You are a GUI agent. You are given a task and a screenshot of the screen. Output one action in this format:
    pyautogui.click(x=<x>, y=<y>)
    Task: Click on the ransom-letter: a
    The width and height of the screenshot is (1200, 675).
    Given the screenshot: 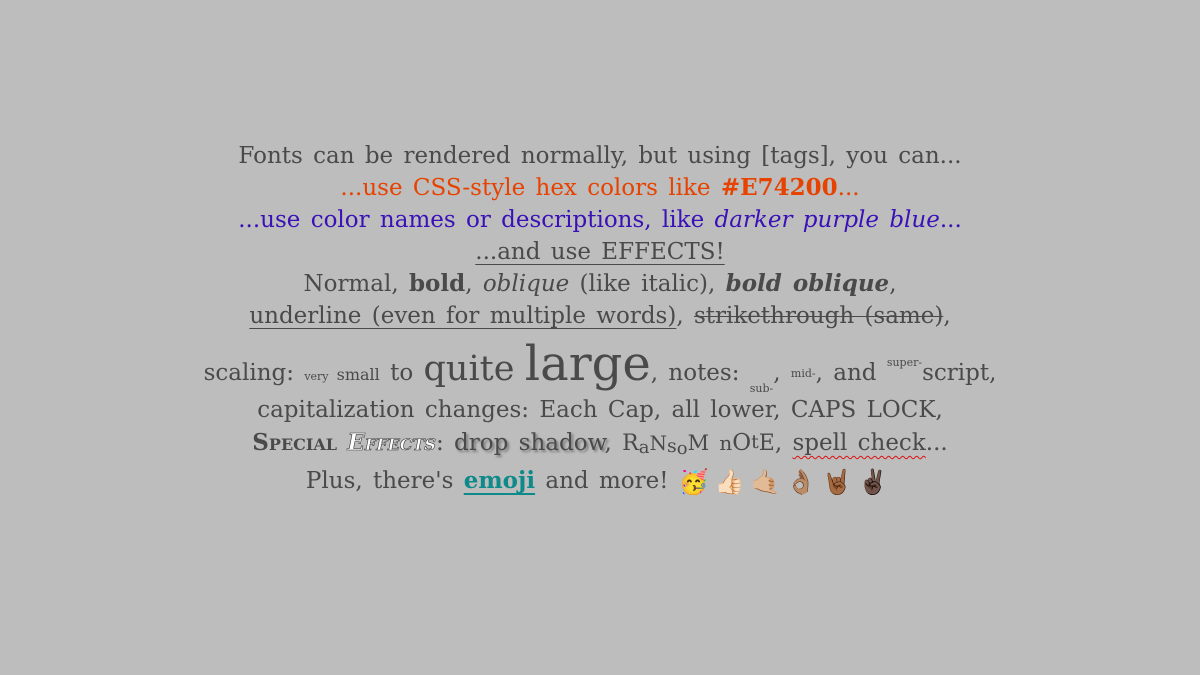 What is the action you would take?
    pyautogui.click(x=644, y=447)
    